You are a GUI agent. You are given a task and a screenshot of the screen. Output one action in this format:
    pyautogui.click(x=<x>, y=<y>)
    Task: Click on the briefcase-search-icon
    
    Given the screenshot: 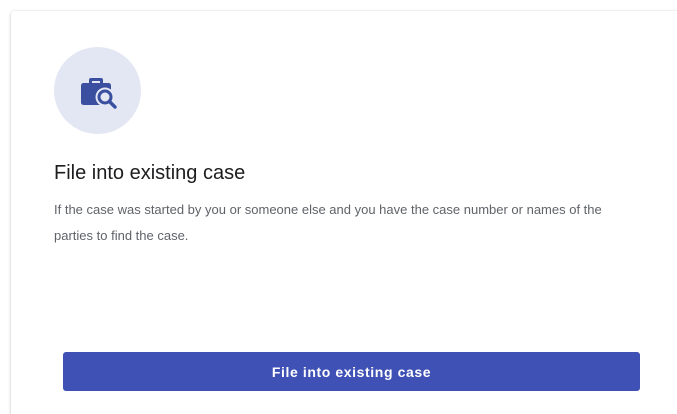 What is the action you would take?
    pyautogui.click(x=99, y=93)
    